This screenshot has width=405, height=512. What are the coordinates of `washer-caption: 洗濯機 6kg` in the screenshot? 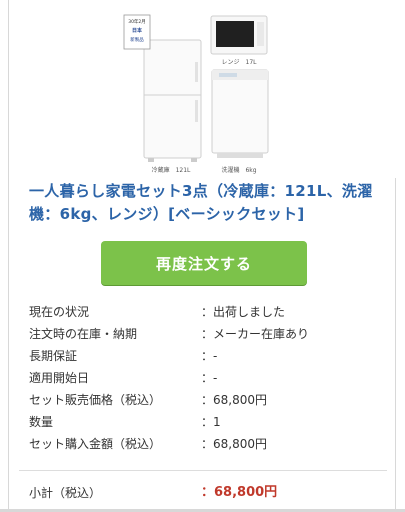 It's located at (238, 170).